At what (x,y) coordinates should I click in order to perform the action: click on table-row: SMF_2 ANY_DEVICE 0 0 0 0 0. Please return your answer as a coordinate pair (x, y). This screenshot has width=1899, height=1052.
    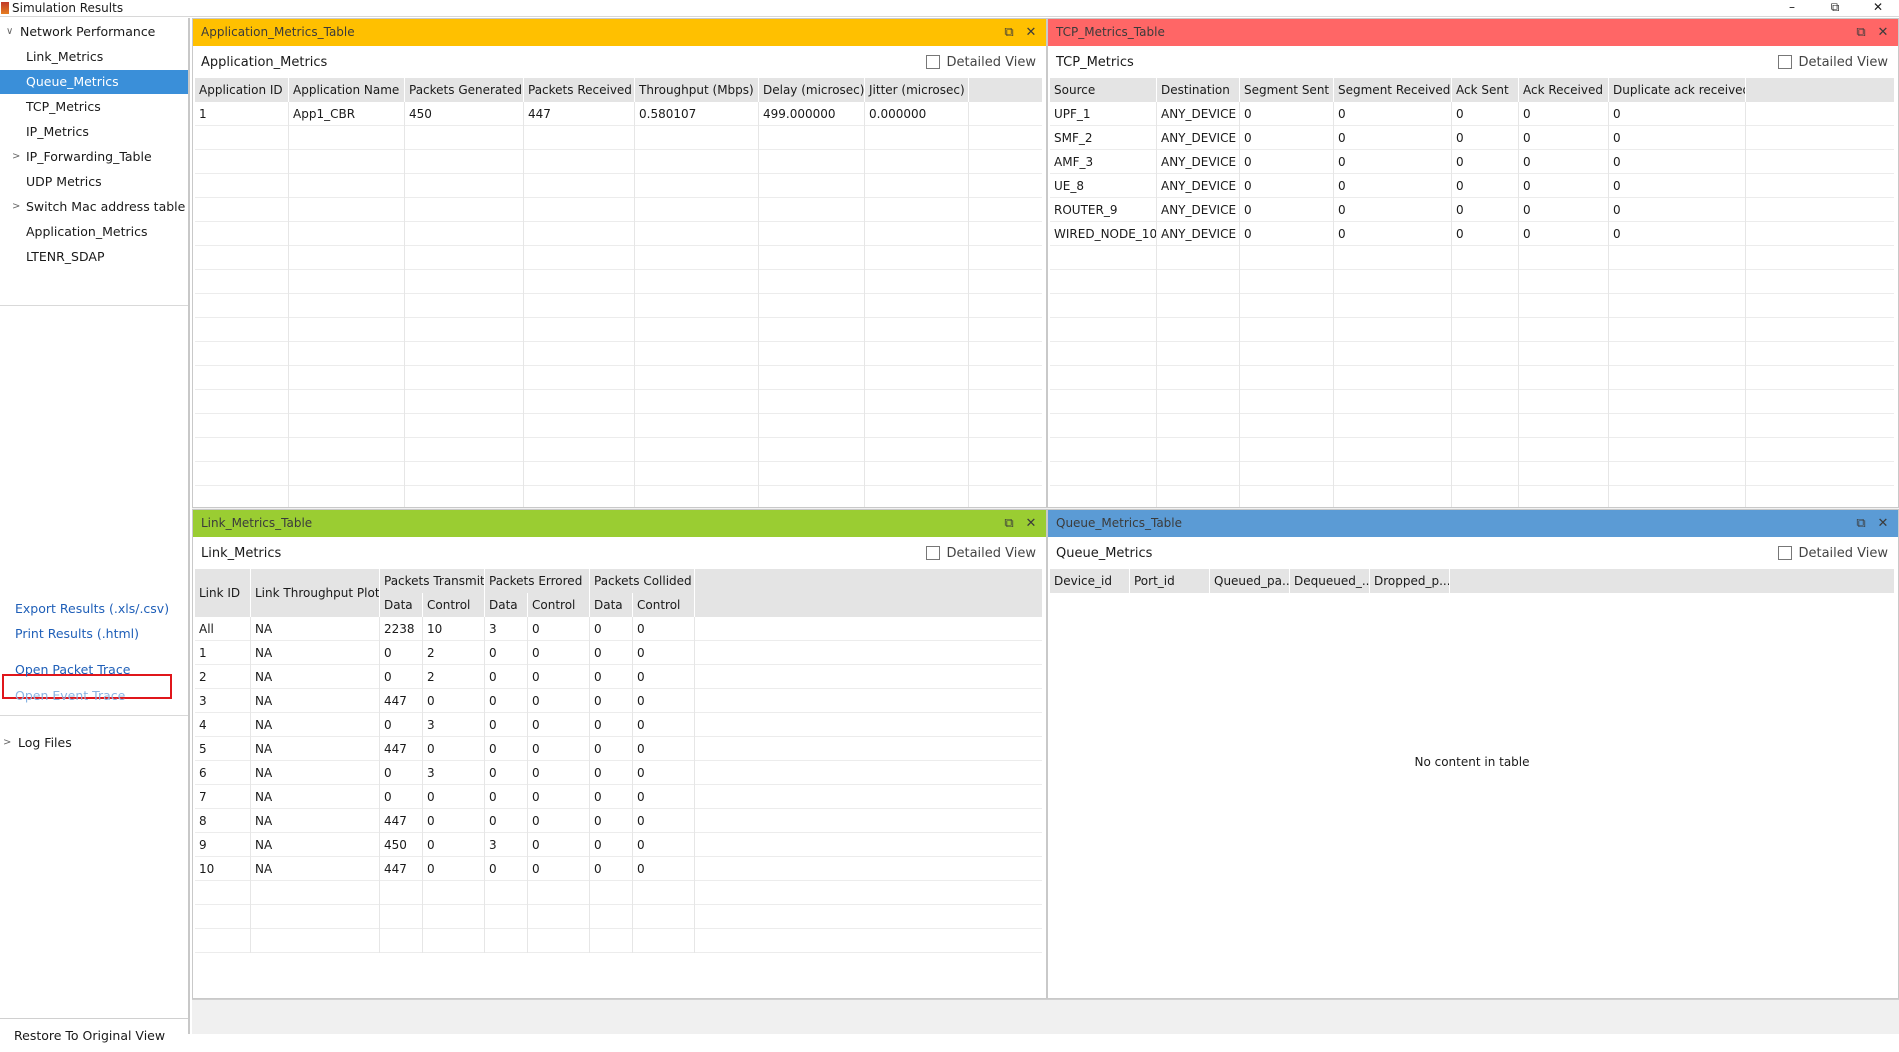
    Looking at the image, I should click on (1472, 138).